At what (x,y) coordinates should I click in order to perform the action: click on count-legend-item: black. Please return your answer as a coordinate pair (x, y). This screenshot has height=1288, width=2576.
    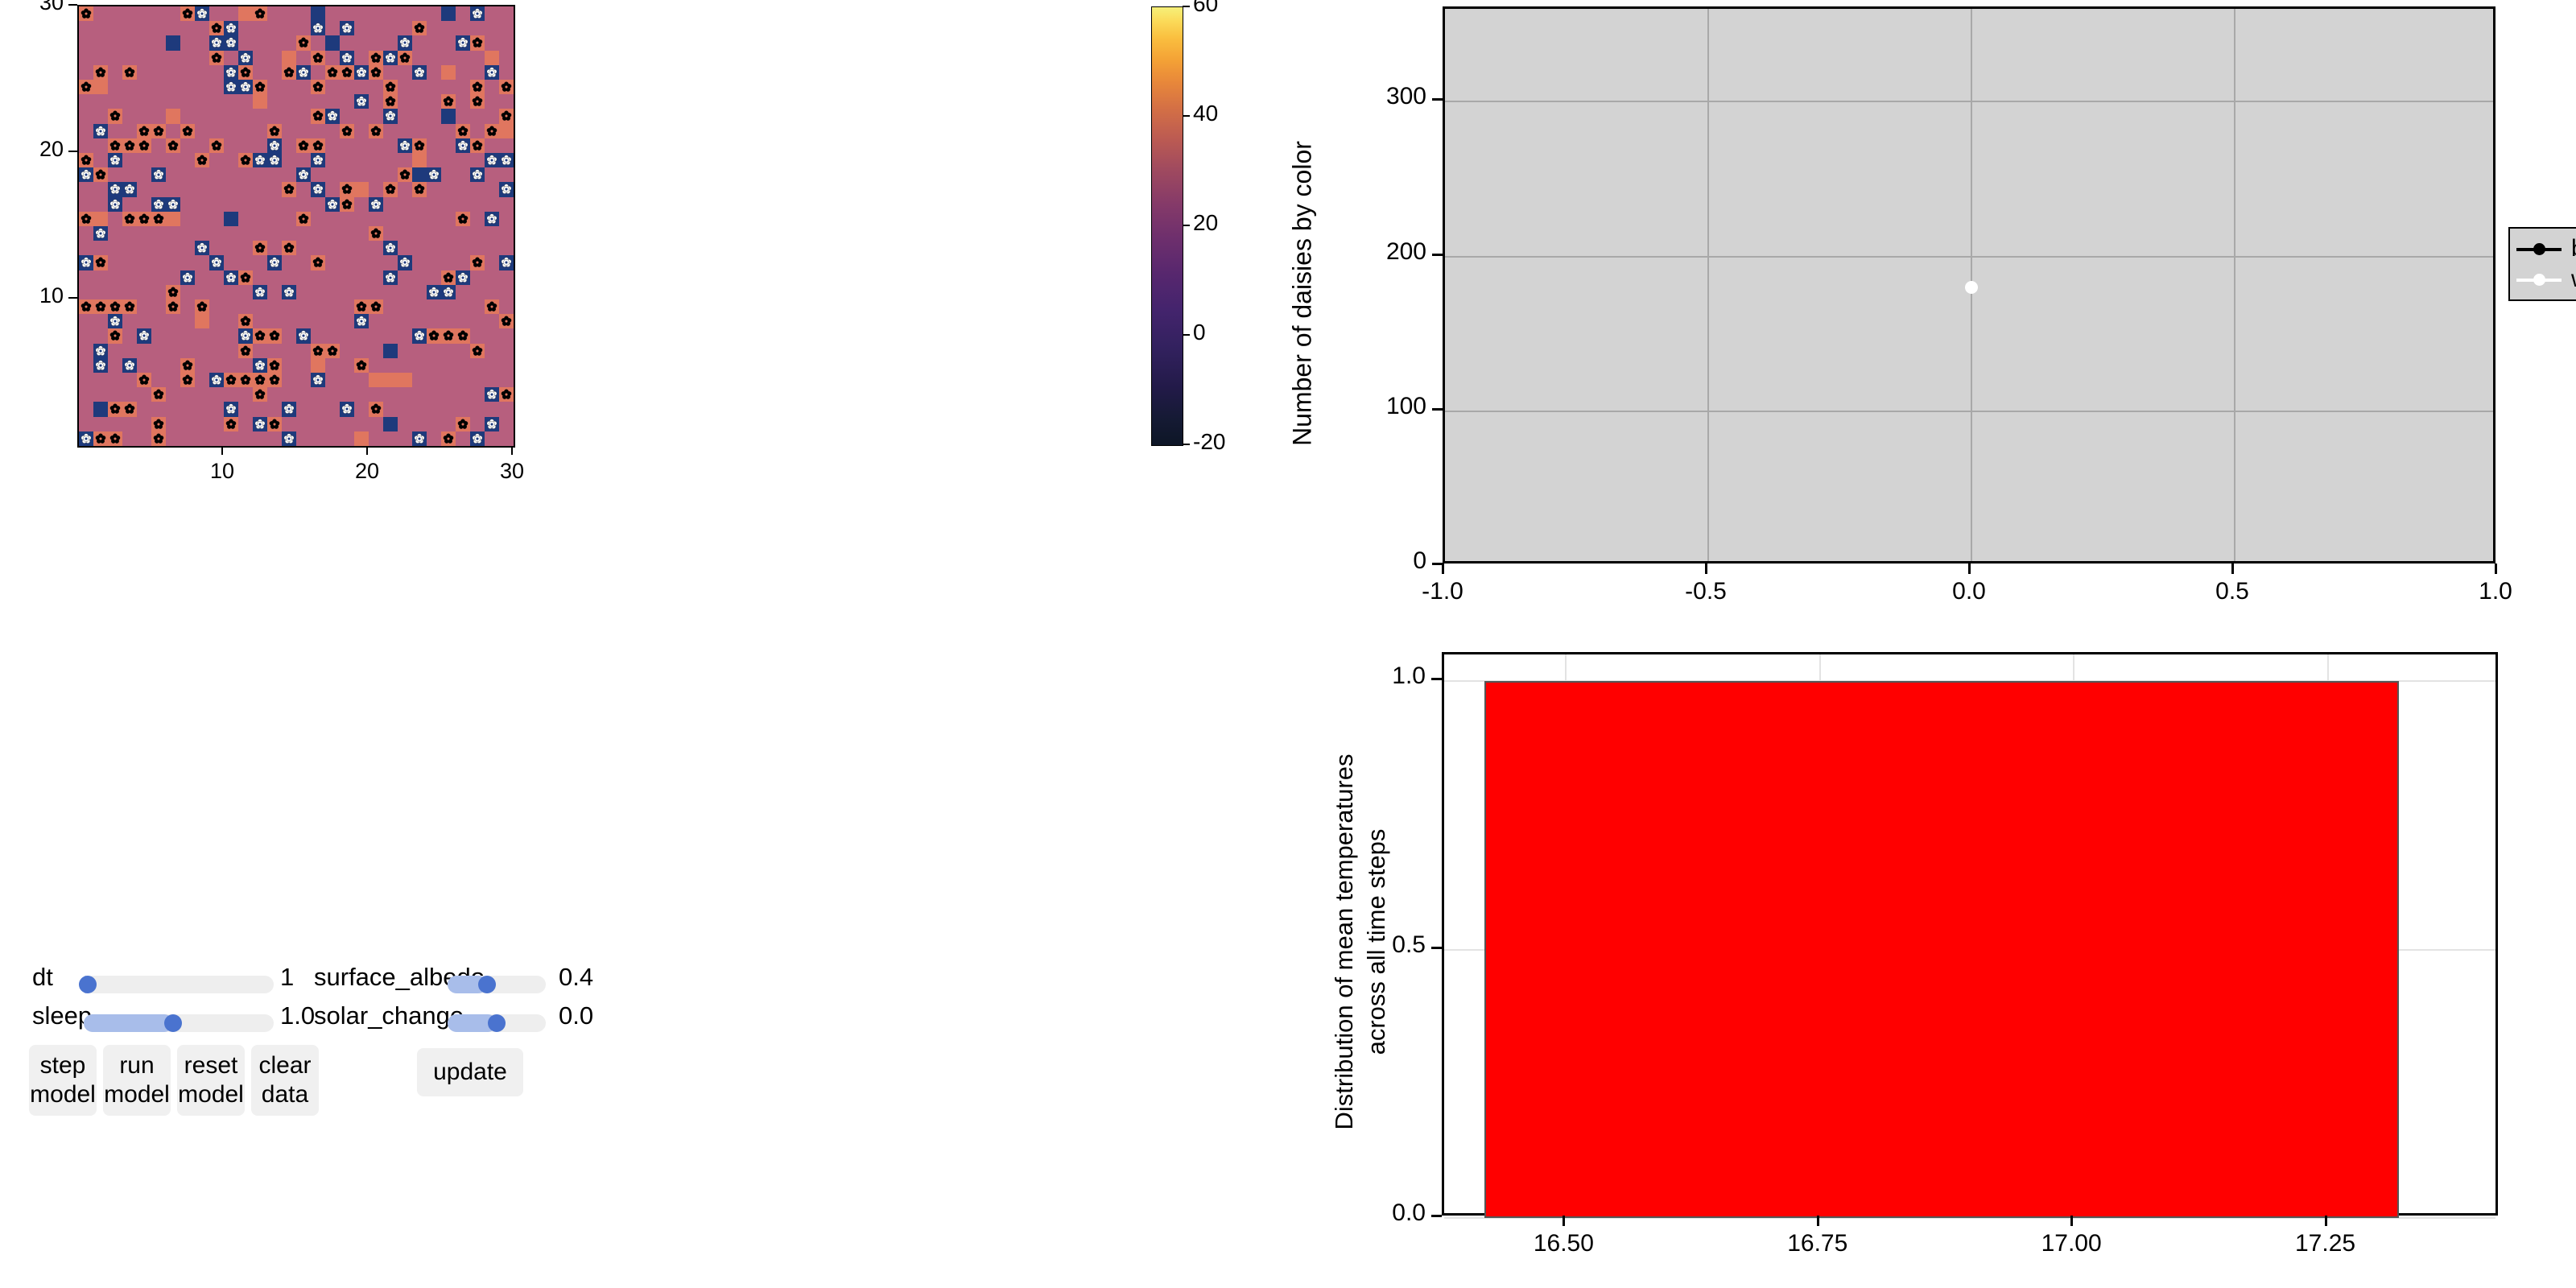
    Looking at the image, I should click on (2546, 248).